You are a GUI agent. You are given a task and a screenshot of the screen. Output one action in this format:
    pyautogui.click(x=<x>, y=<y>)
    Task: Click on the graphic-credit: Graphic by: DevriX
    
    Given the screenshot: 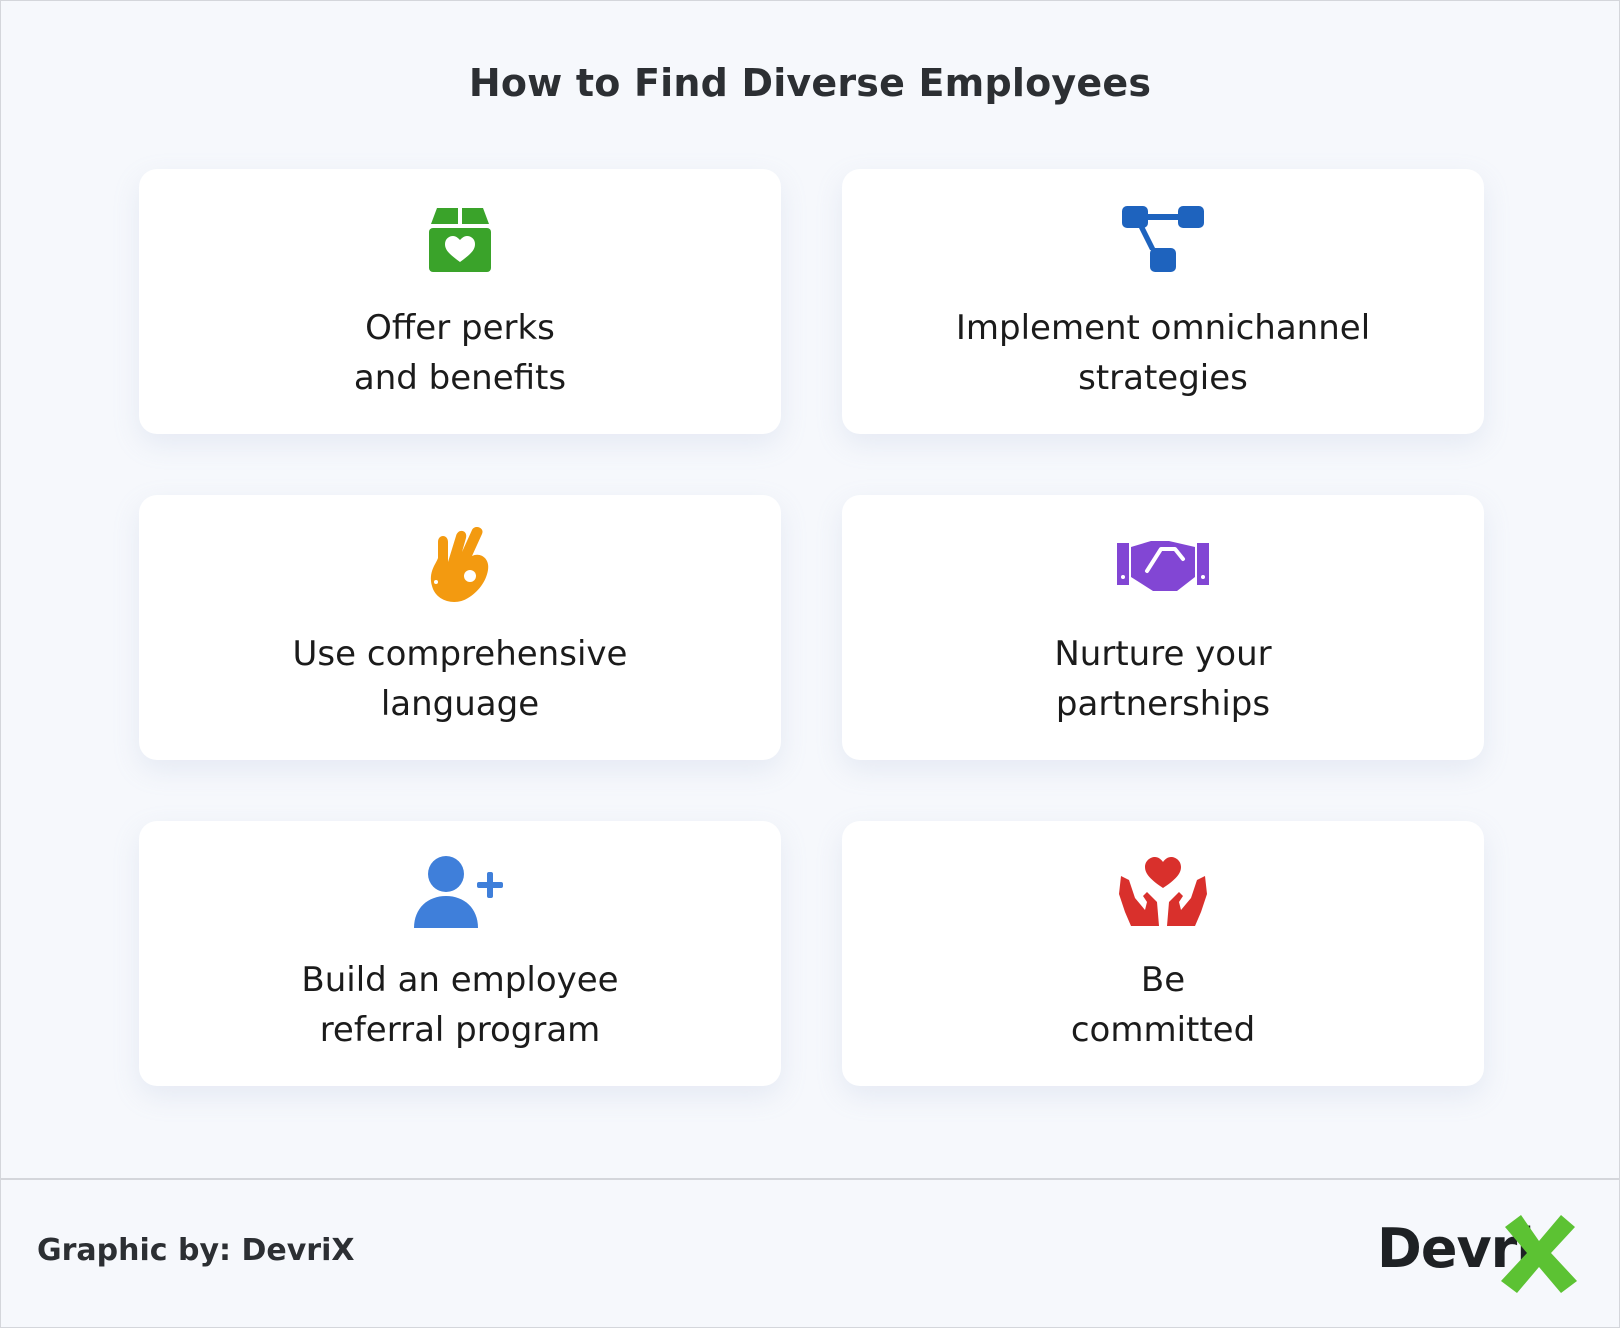 What is the action you would take?
    pyautogui.click(x=196, y=1250)
    